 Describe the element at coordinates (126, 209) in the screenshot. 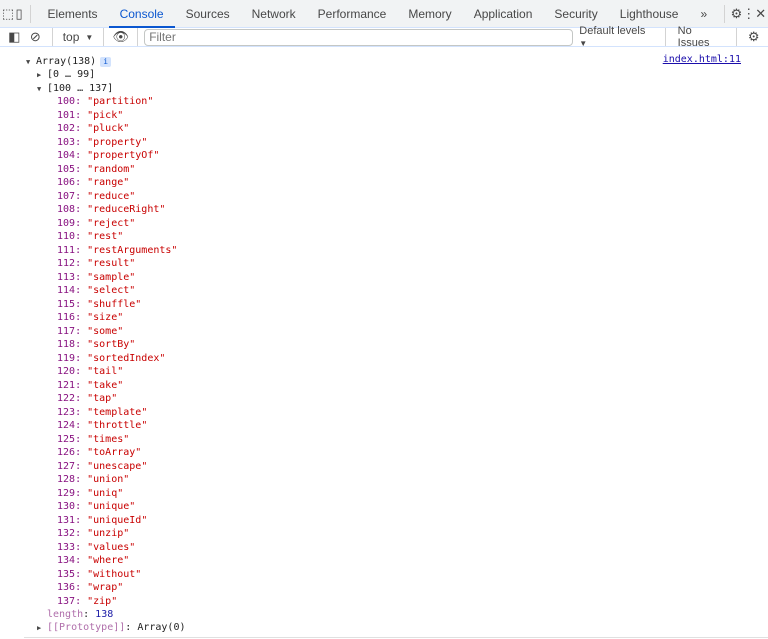

I see `item-value: reduceRight` at that location.